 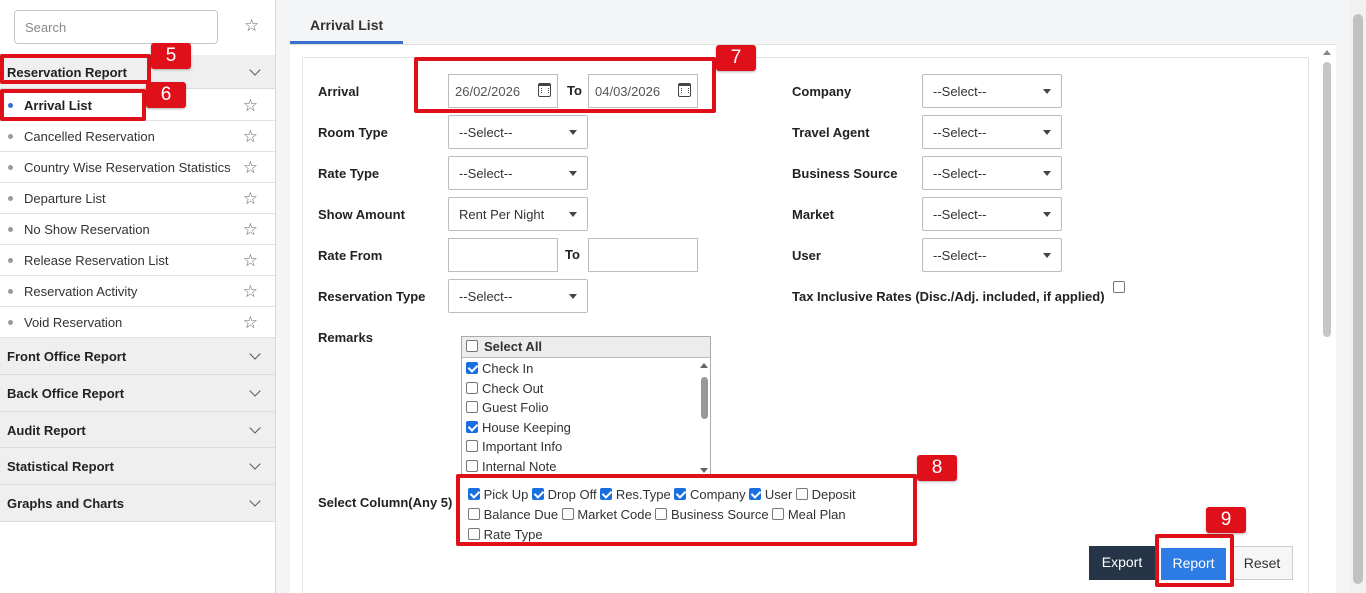 I want to click on annotation-badge-8: 8, so click(x=937, y=468).